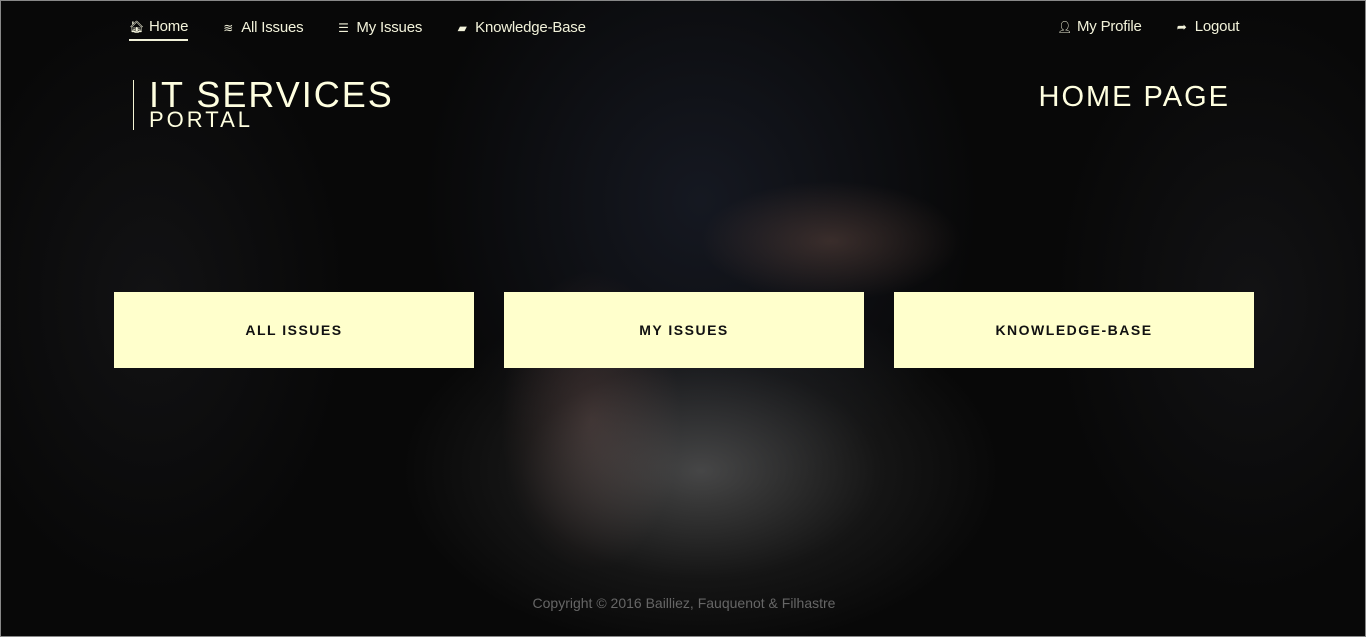  Describe the element at coordinates (169, 26) in the screenshot. I see `nav-label: Home` at that location.